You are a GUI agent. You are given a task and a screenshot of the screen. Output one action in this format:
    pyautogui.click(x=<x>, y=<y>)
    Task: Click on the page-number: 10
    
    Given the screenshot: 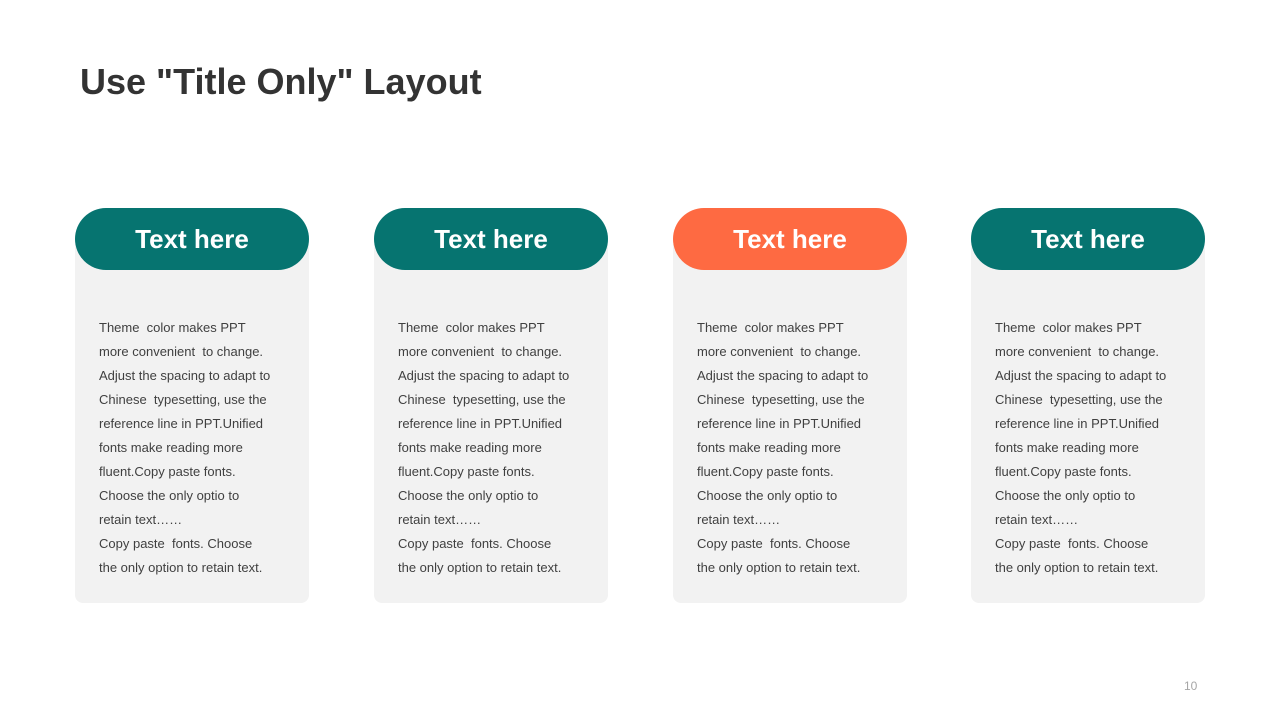 What is the action you would take?
    pyautogui.click(x=1191, y=686)
    